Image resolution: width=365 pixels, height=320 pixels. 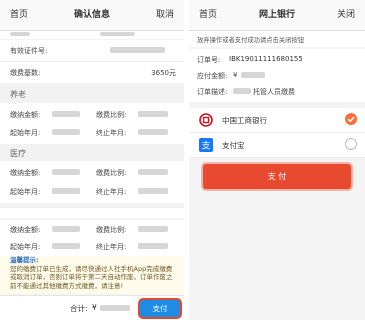 I want to click on warning-row: 放弃操作或者支付成功请点击关闭按钮, so click(x=277, y=39).